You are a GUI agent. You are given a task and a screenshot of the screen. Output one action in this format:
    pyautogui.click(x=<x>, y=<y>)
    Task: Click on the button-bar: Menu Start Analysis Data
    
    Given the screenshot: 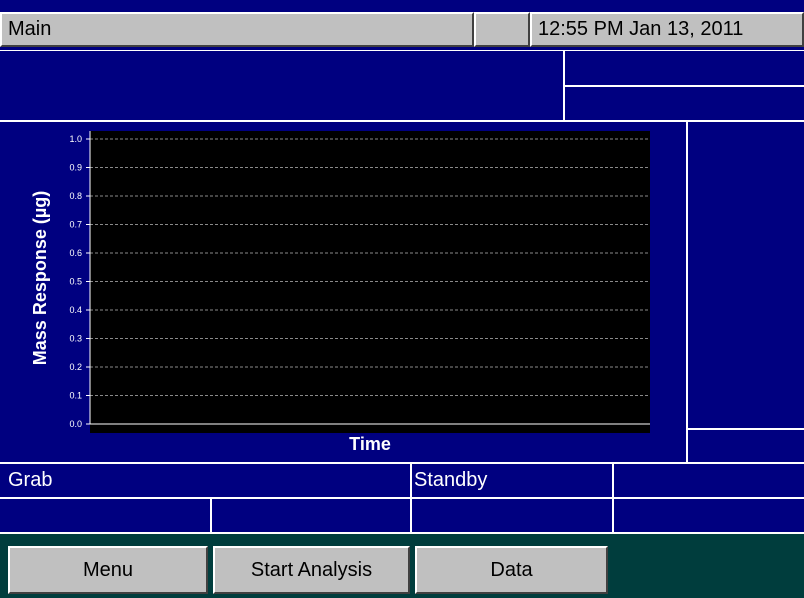 What is the action you would take?
    pyautogui.click(x=402, y=566)
    